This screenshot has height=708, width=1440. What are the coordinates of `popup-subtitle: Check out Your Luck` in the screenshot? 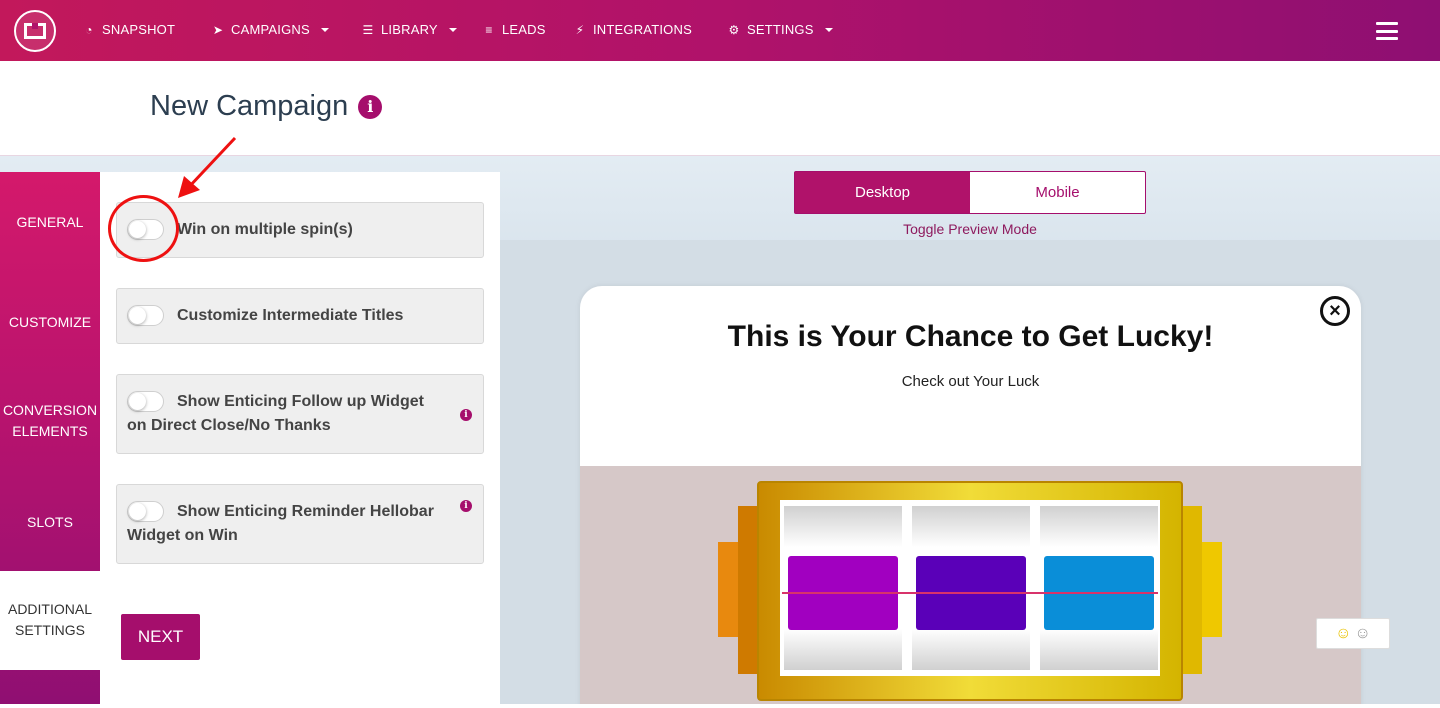 It's located at (970, 381).